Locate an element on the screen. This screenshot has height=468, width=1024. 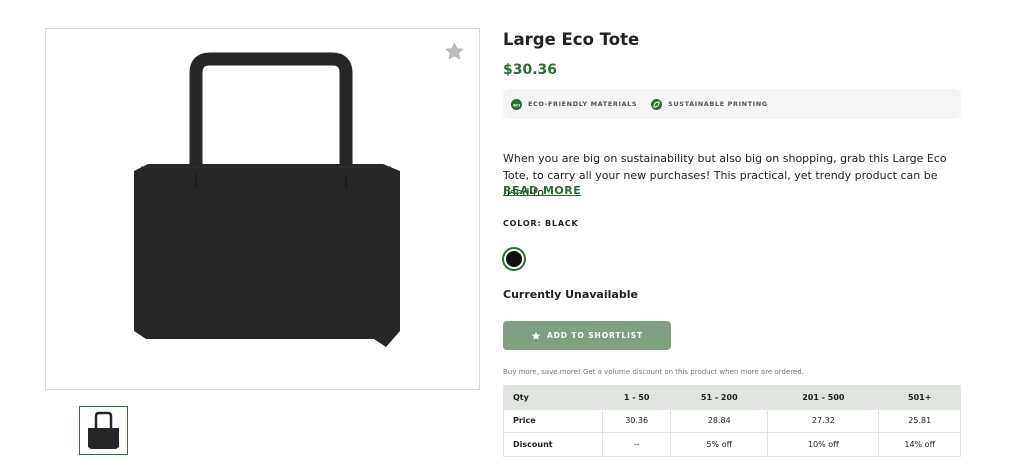
badge-sustainable-printing: SUSTAINABLE PRINTING is located at coordinates (709, 104).